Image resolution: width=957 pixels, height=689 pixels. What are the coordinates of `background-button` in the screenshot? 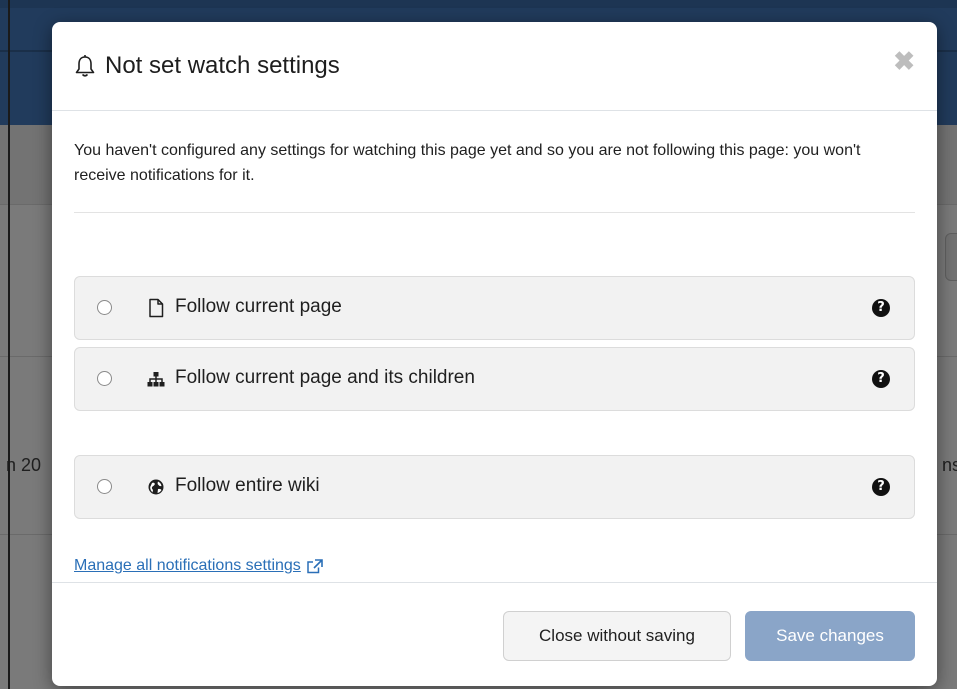 It's located at (951, 257).